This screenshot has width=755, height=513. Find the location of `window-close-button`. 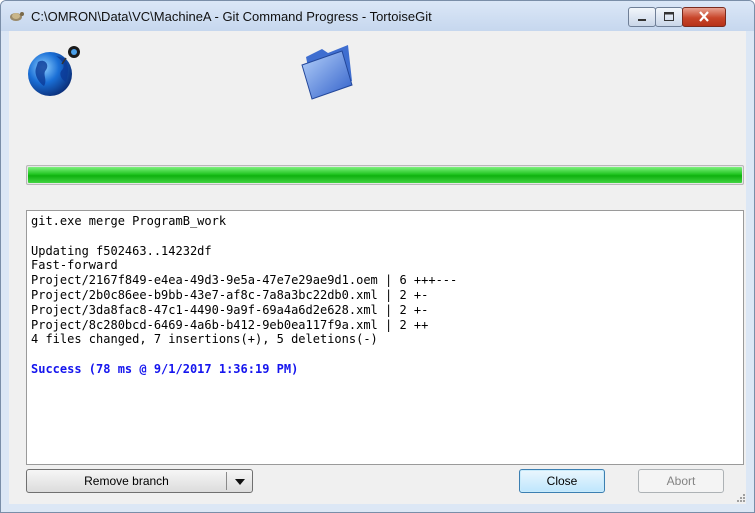

window-close-button is located at coordinates (704, 17).